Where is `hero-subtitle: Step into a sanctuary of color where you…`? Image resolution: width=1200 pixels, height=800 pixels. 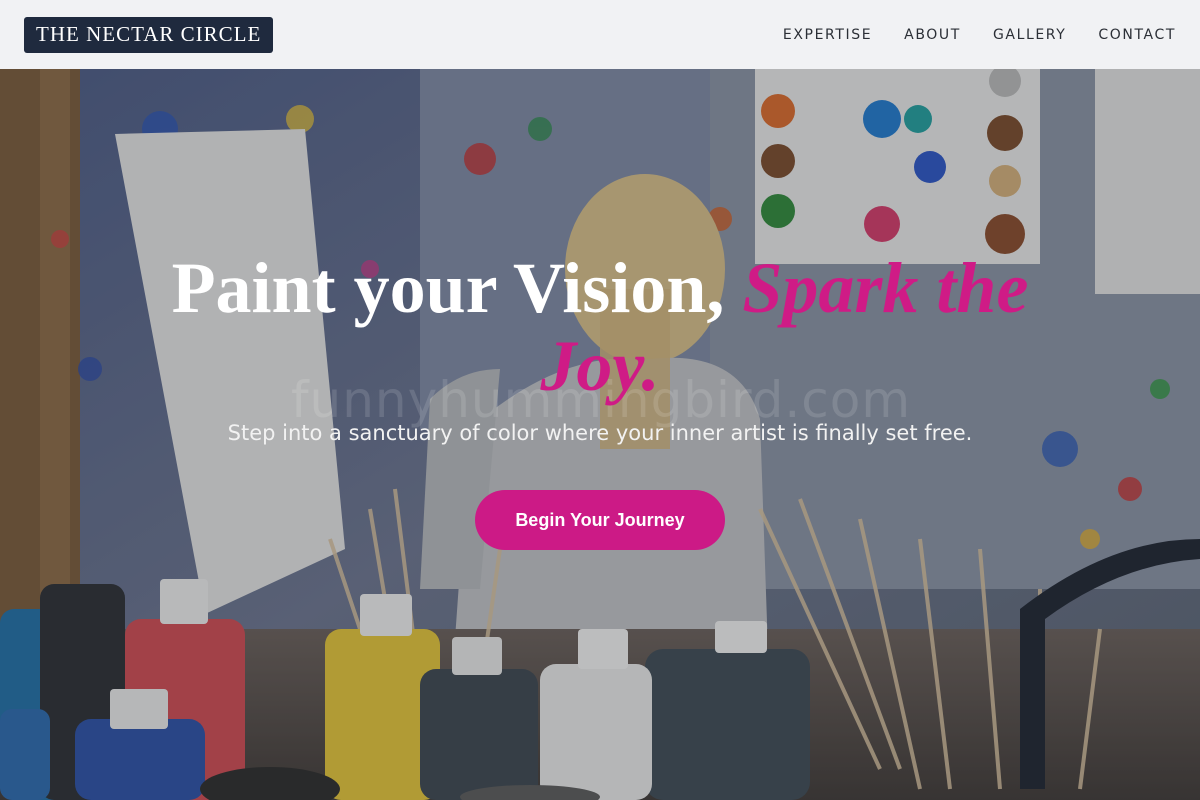
hero-subtitle: Step into a sanctuary of color where you… is located at coordinates (600, 433).